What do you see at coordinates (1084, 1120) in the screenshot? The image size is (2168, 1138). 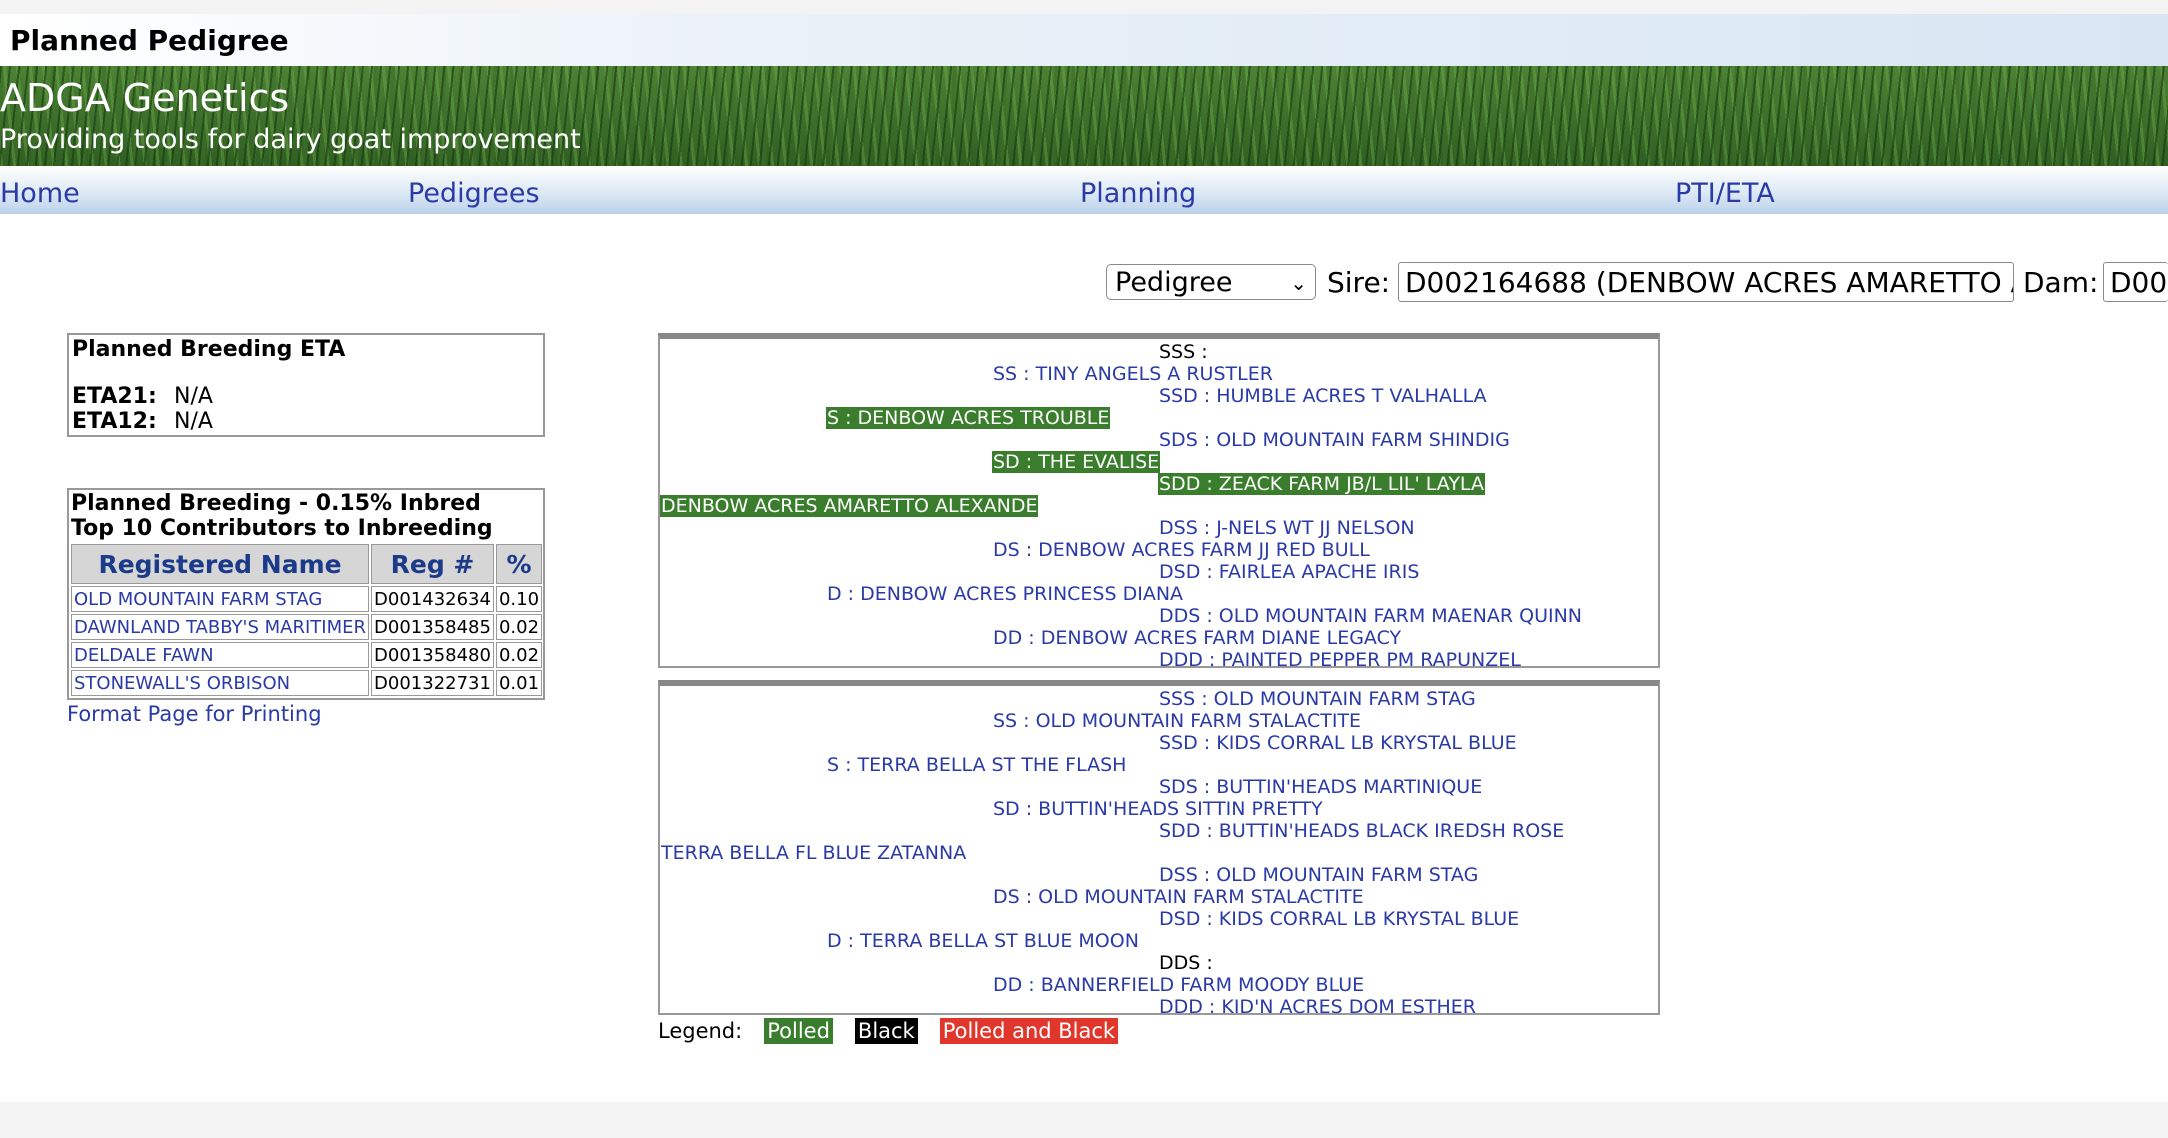 I see `footer-band` at bounding box center [1084, 1120].